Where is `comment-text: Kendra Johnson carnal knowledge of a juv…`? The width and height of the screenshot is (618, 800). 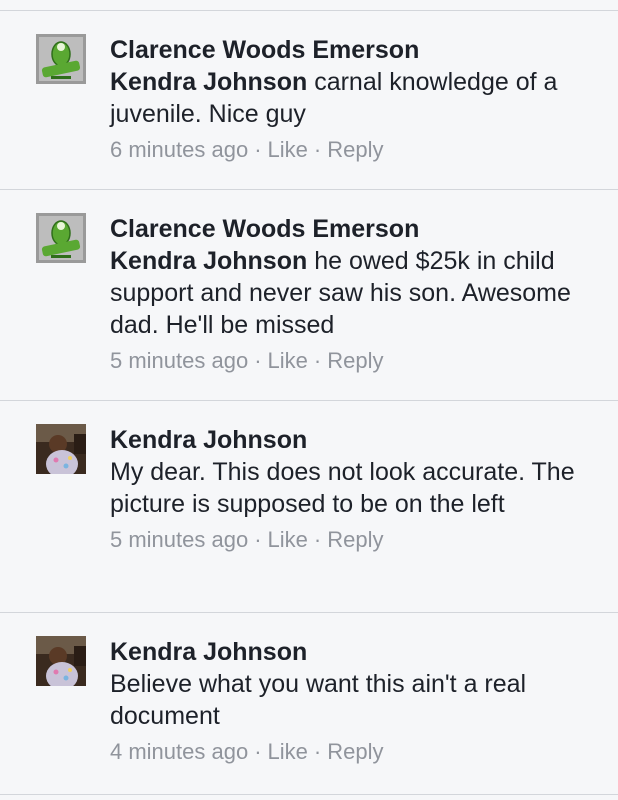 comment-text: Kendra Johnson carnal knowledge of a juv… is located at coordinates (333, 98).